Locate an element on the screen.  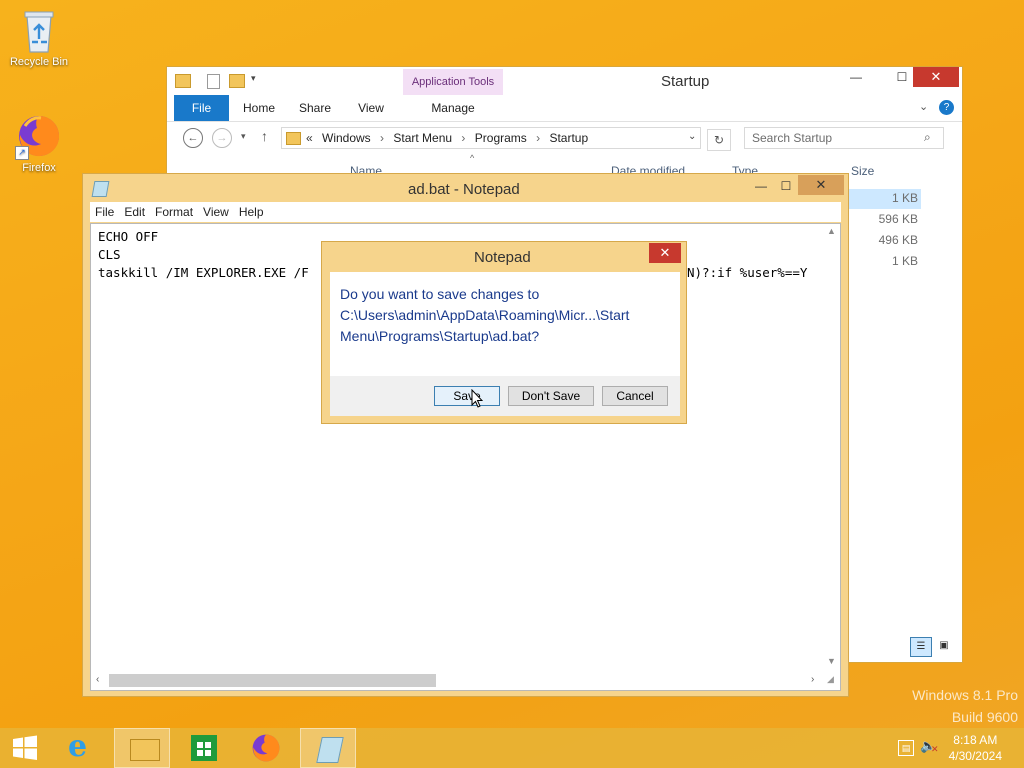
menu-edit: Edit is located at coordinates (134, 212).